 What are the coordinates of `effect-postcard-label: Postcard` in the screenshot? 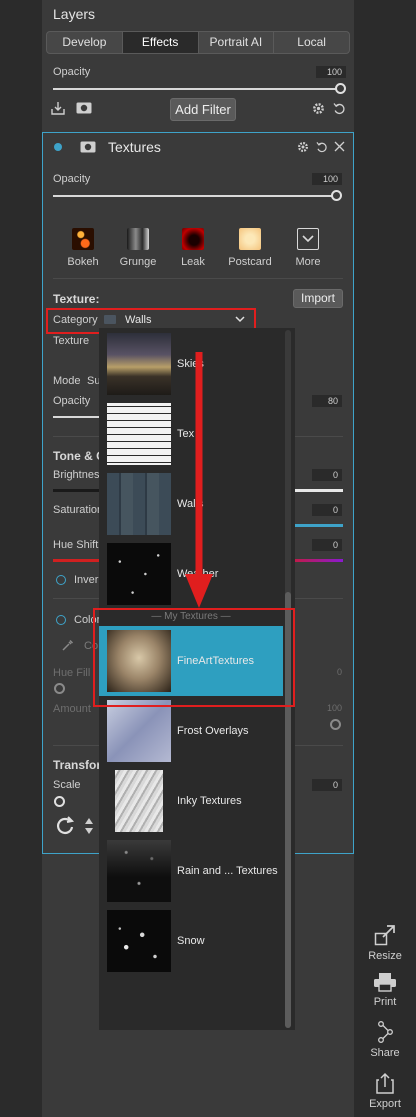 It's located at (250, 262).